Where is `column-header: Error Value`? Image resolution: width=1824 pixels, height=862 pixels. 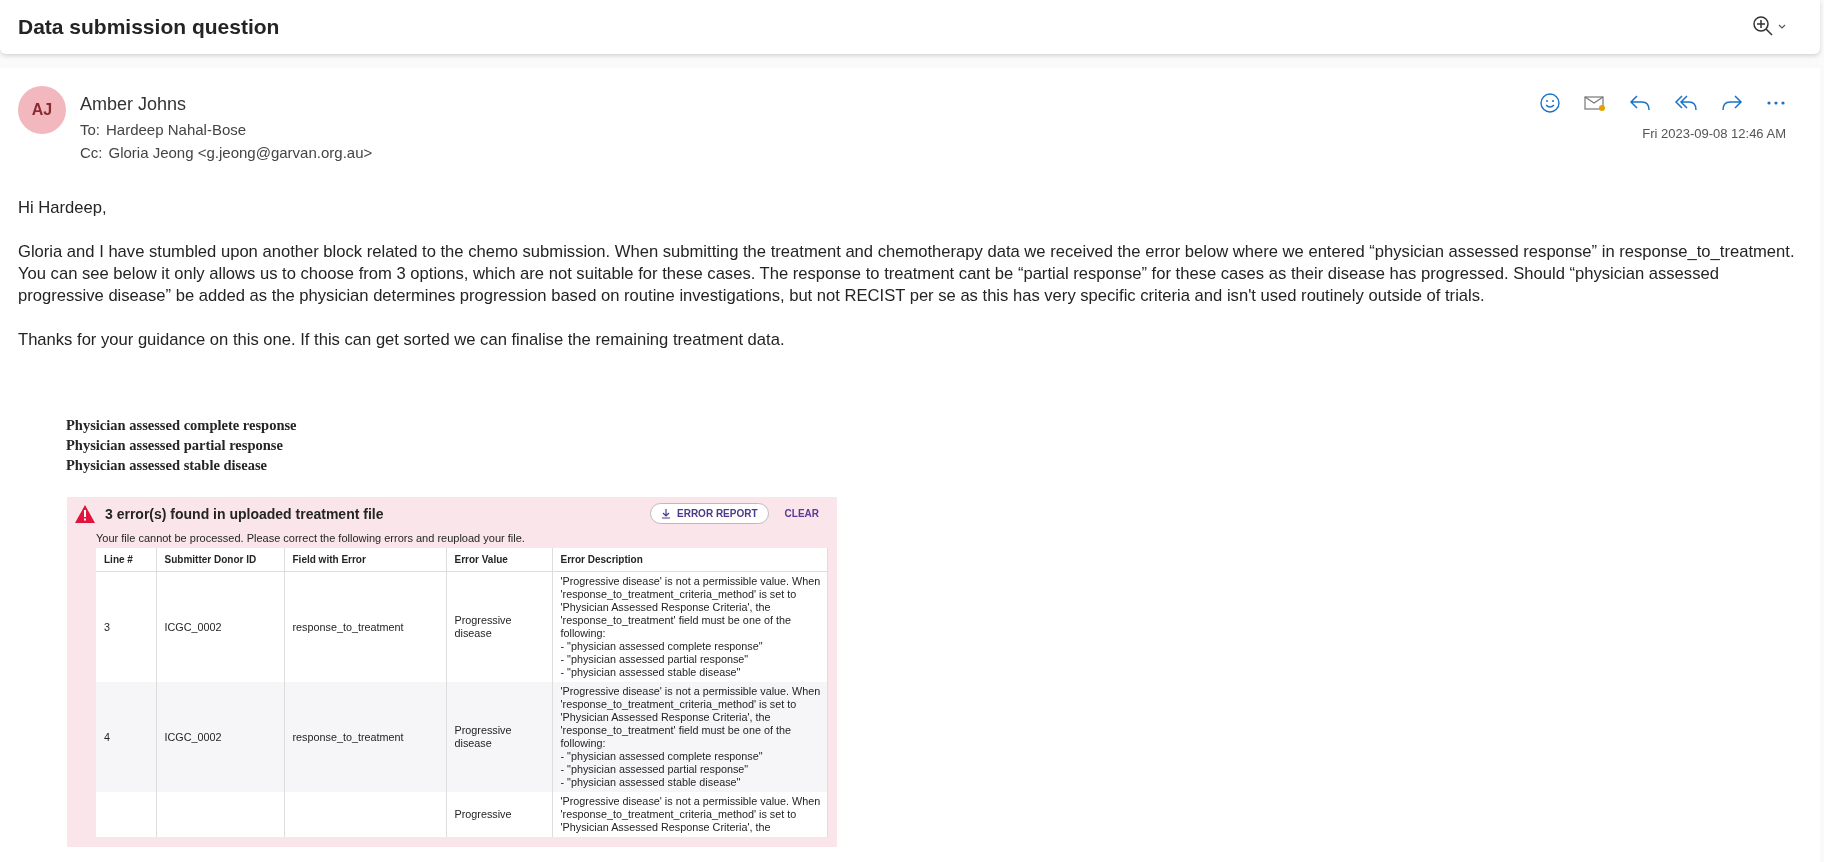
column-header: Error Value is located at coordinates (499, 560).